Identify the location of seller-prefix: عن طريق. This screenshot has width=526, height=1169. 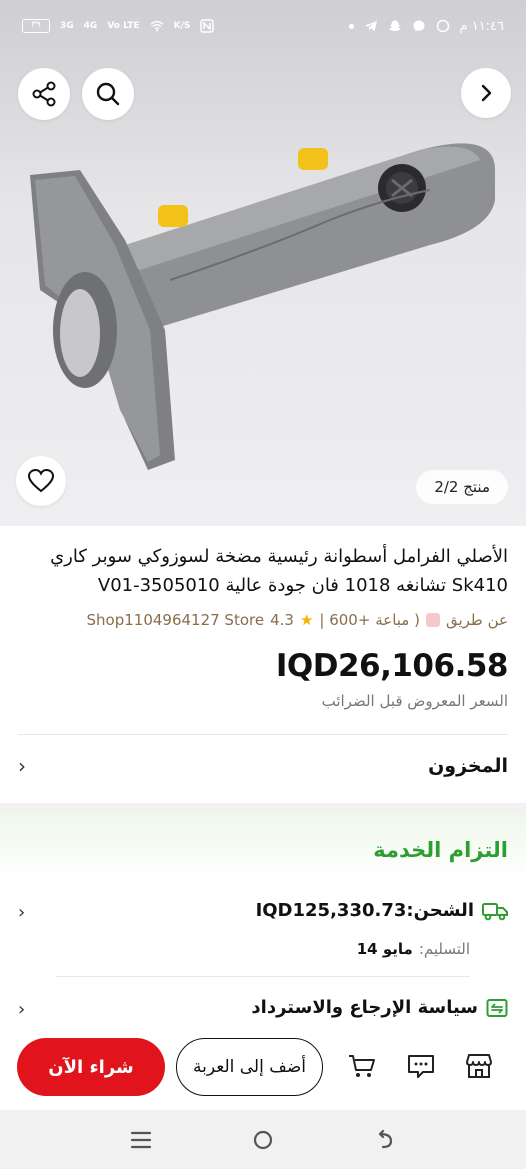
(476, 620).